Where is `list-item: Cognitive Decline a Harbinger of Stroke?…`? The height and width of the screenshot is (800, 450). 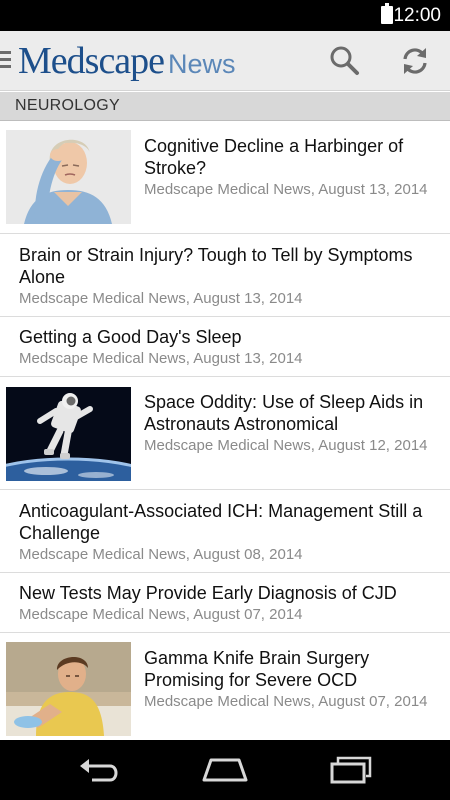
list-item: Cognitive Decline a Harbinger of Stroke?… is located at coordinates (225, 177).